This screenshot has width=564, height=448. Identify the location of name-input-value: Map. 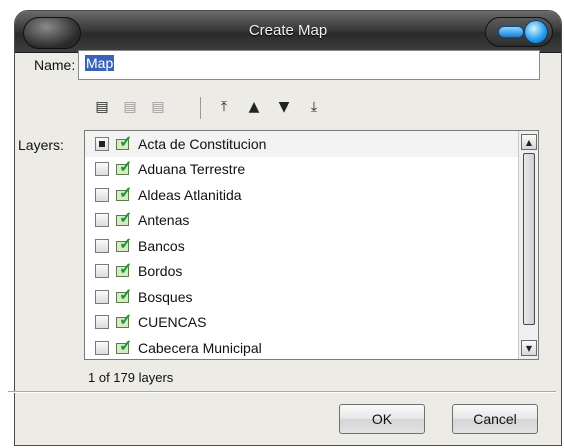
(100, 63).